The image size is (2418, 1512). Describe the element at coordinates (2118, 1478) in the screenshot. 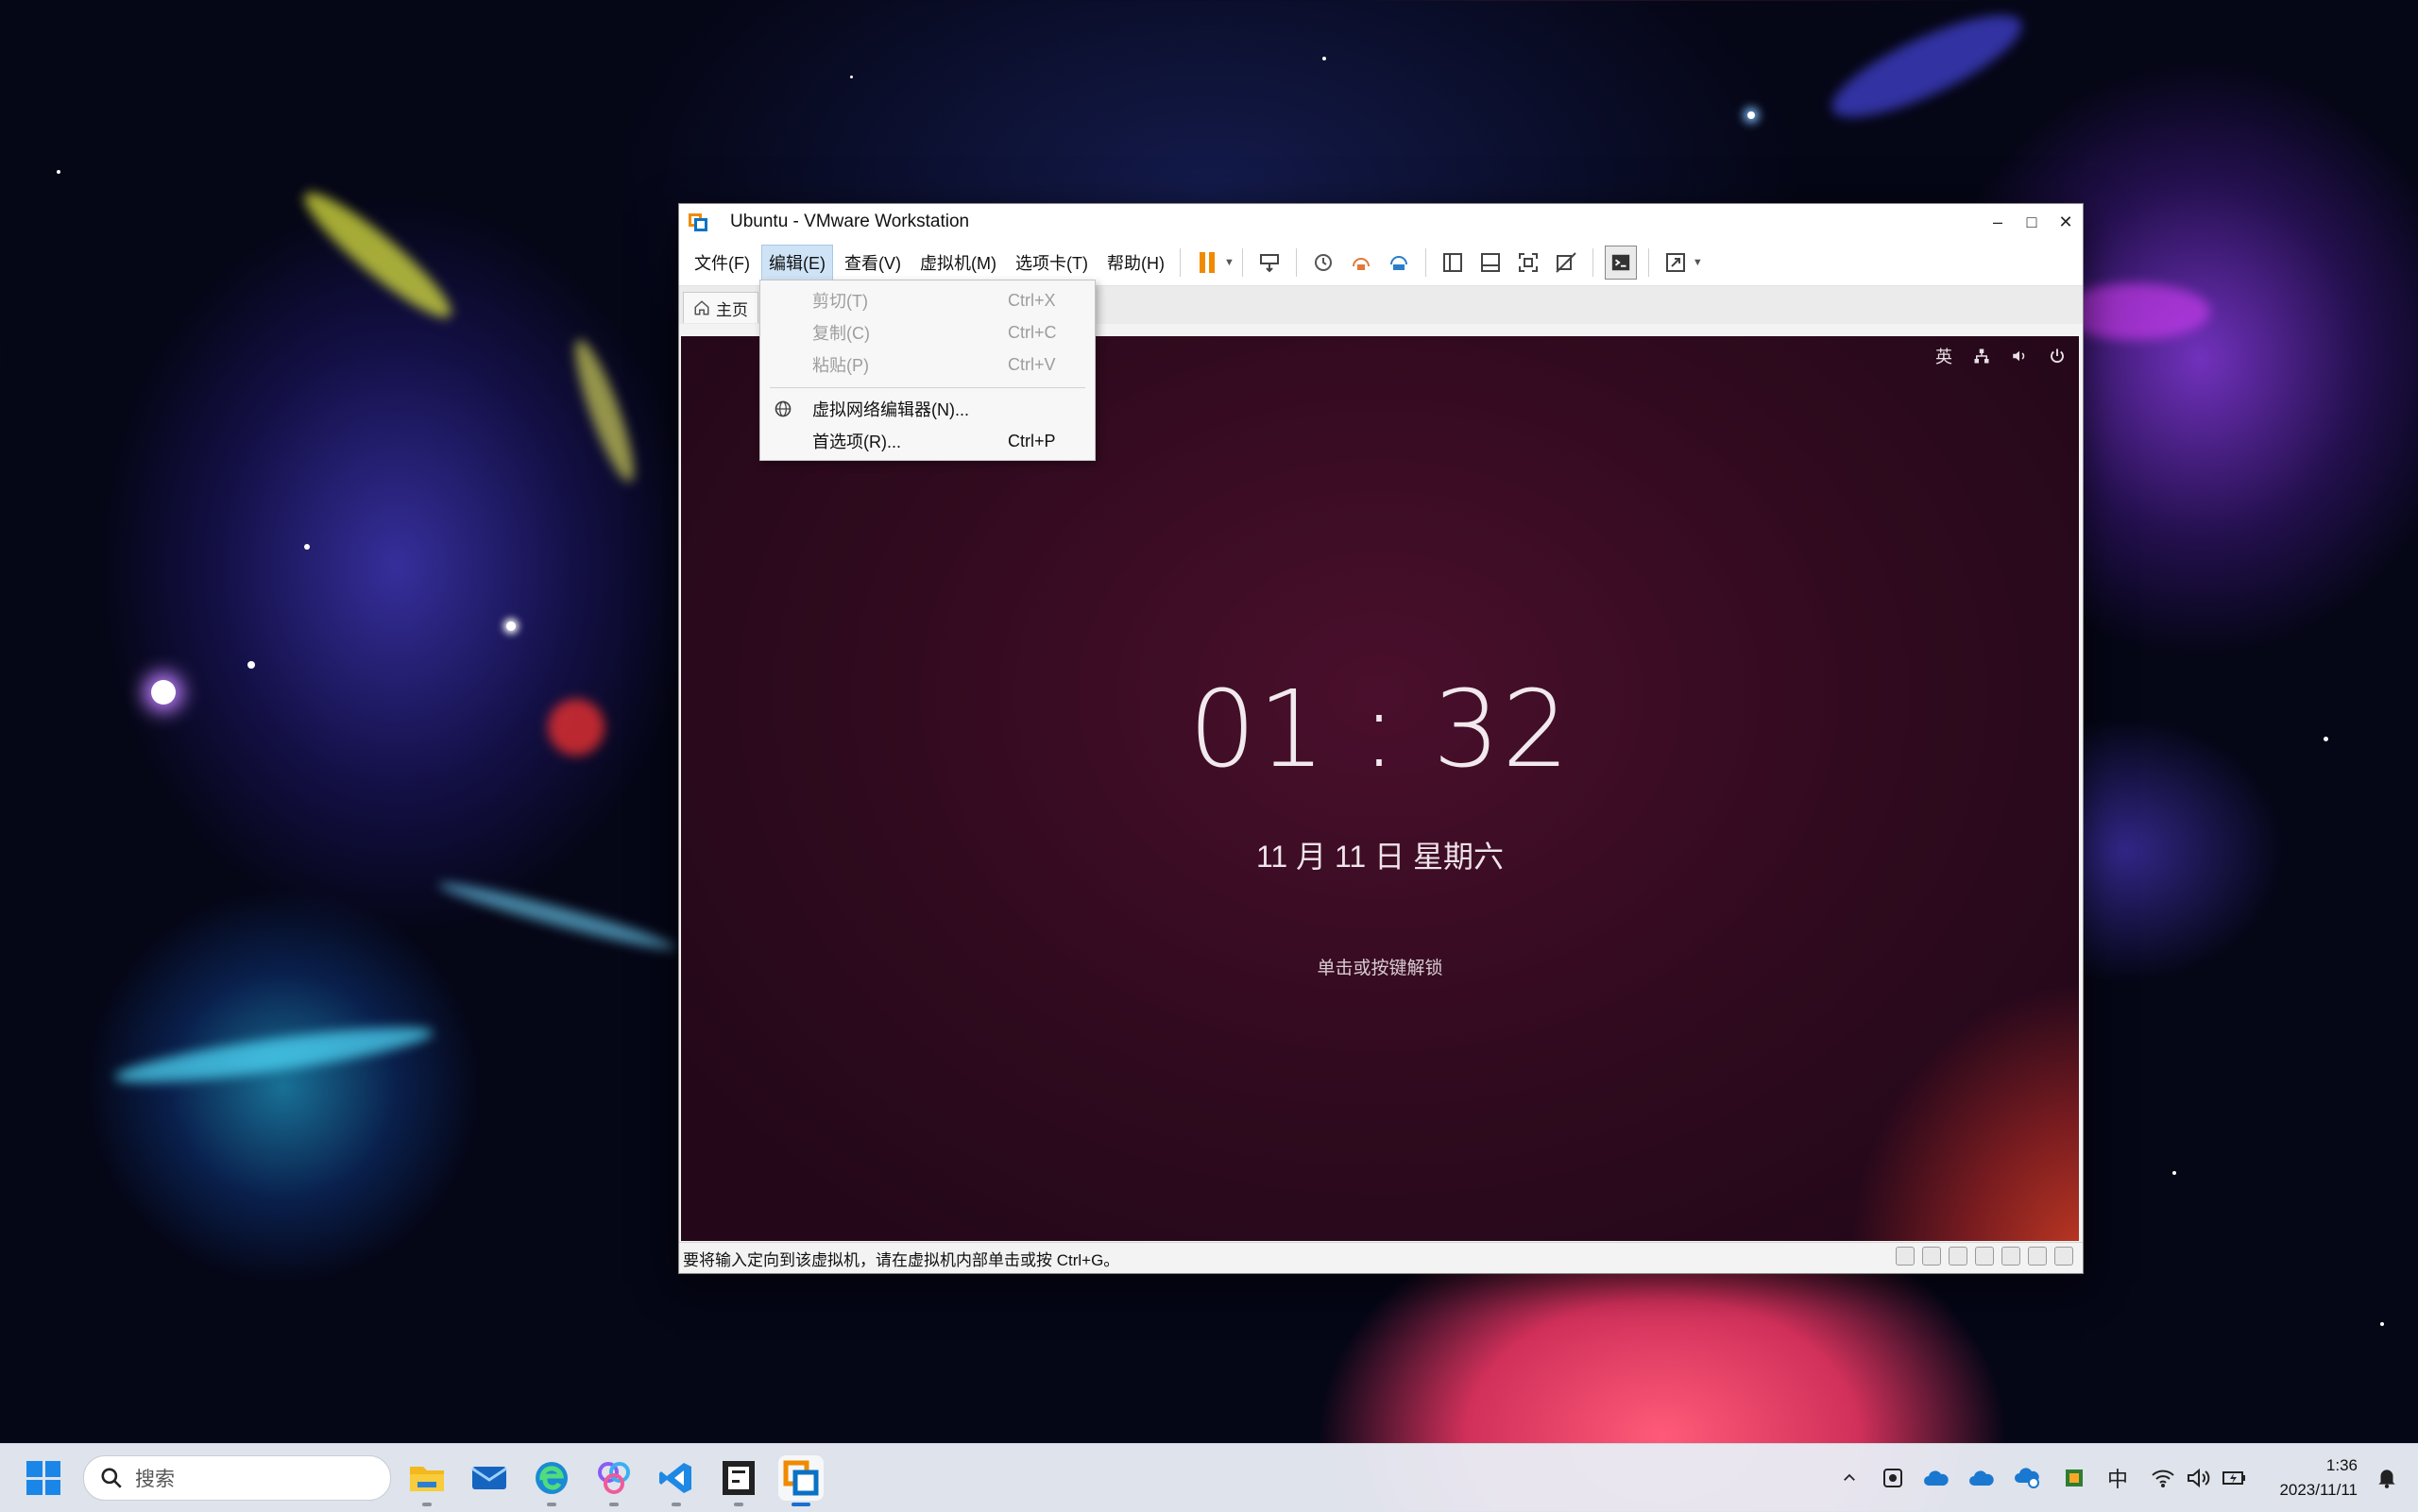

I see `ime-indicator: 中` at that location.